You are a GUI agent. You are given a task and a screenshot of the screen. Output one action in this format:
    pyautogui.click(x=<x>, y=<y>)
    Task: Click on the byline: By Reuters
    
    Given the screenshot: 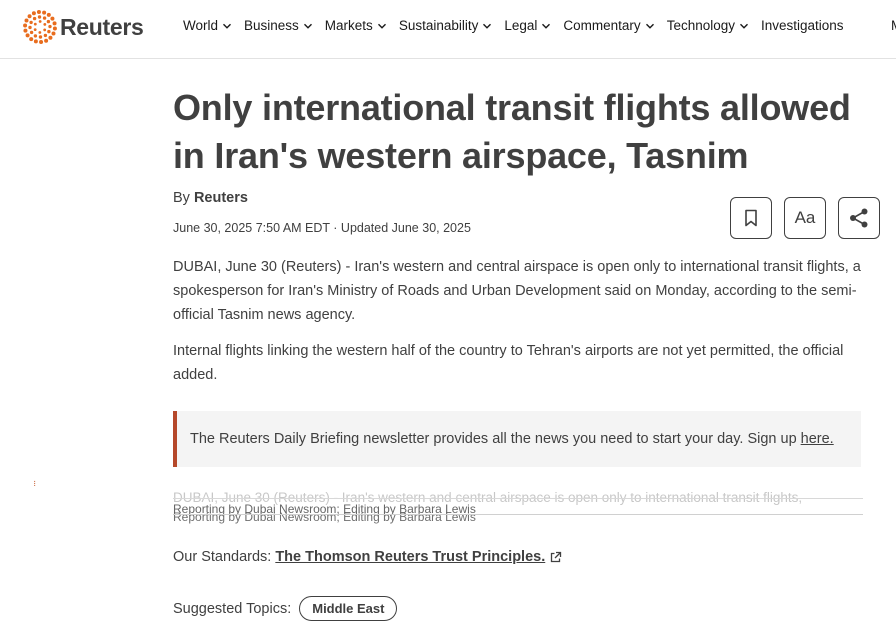 What is the action you would take?
    pyautogui.click(x=210, y=198)
    